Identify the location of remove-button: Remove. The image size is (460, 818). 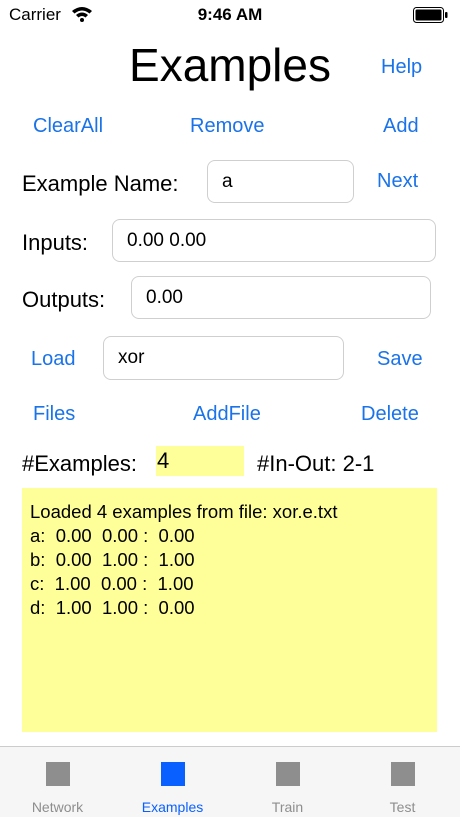
(227, 126).